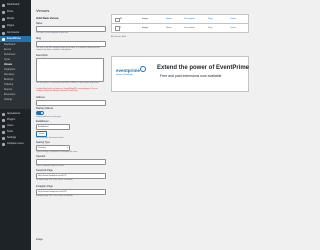 The width and height of the screenshot is (320, 250). Describe the element at coordinates (40, 97) in the screenshot. I see `address-label: Address` at that location.